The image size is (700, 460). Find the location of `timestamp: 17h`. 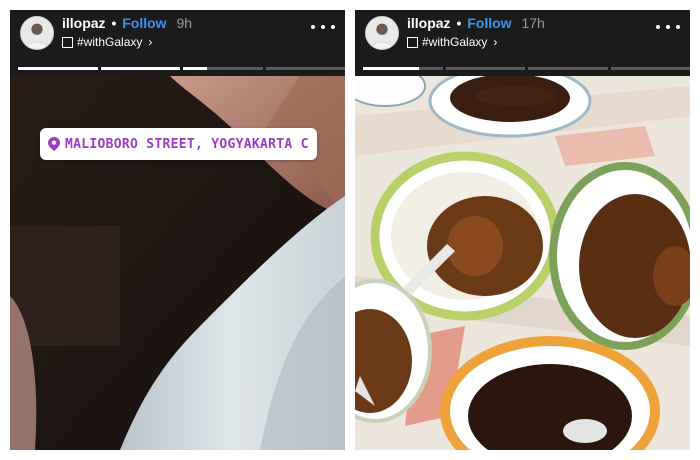

timestamp: 17h is located at coordinates (533, 23).